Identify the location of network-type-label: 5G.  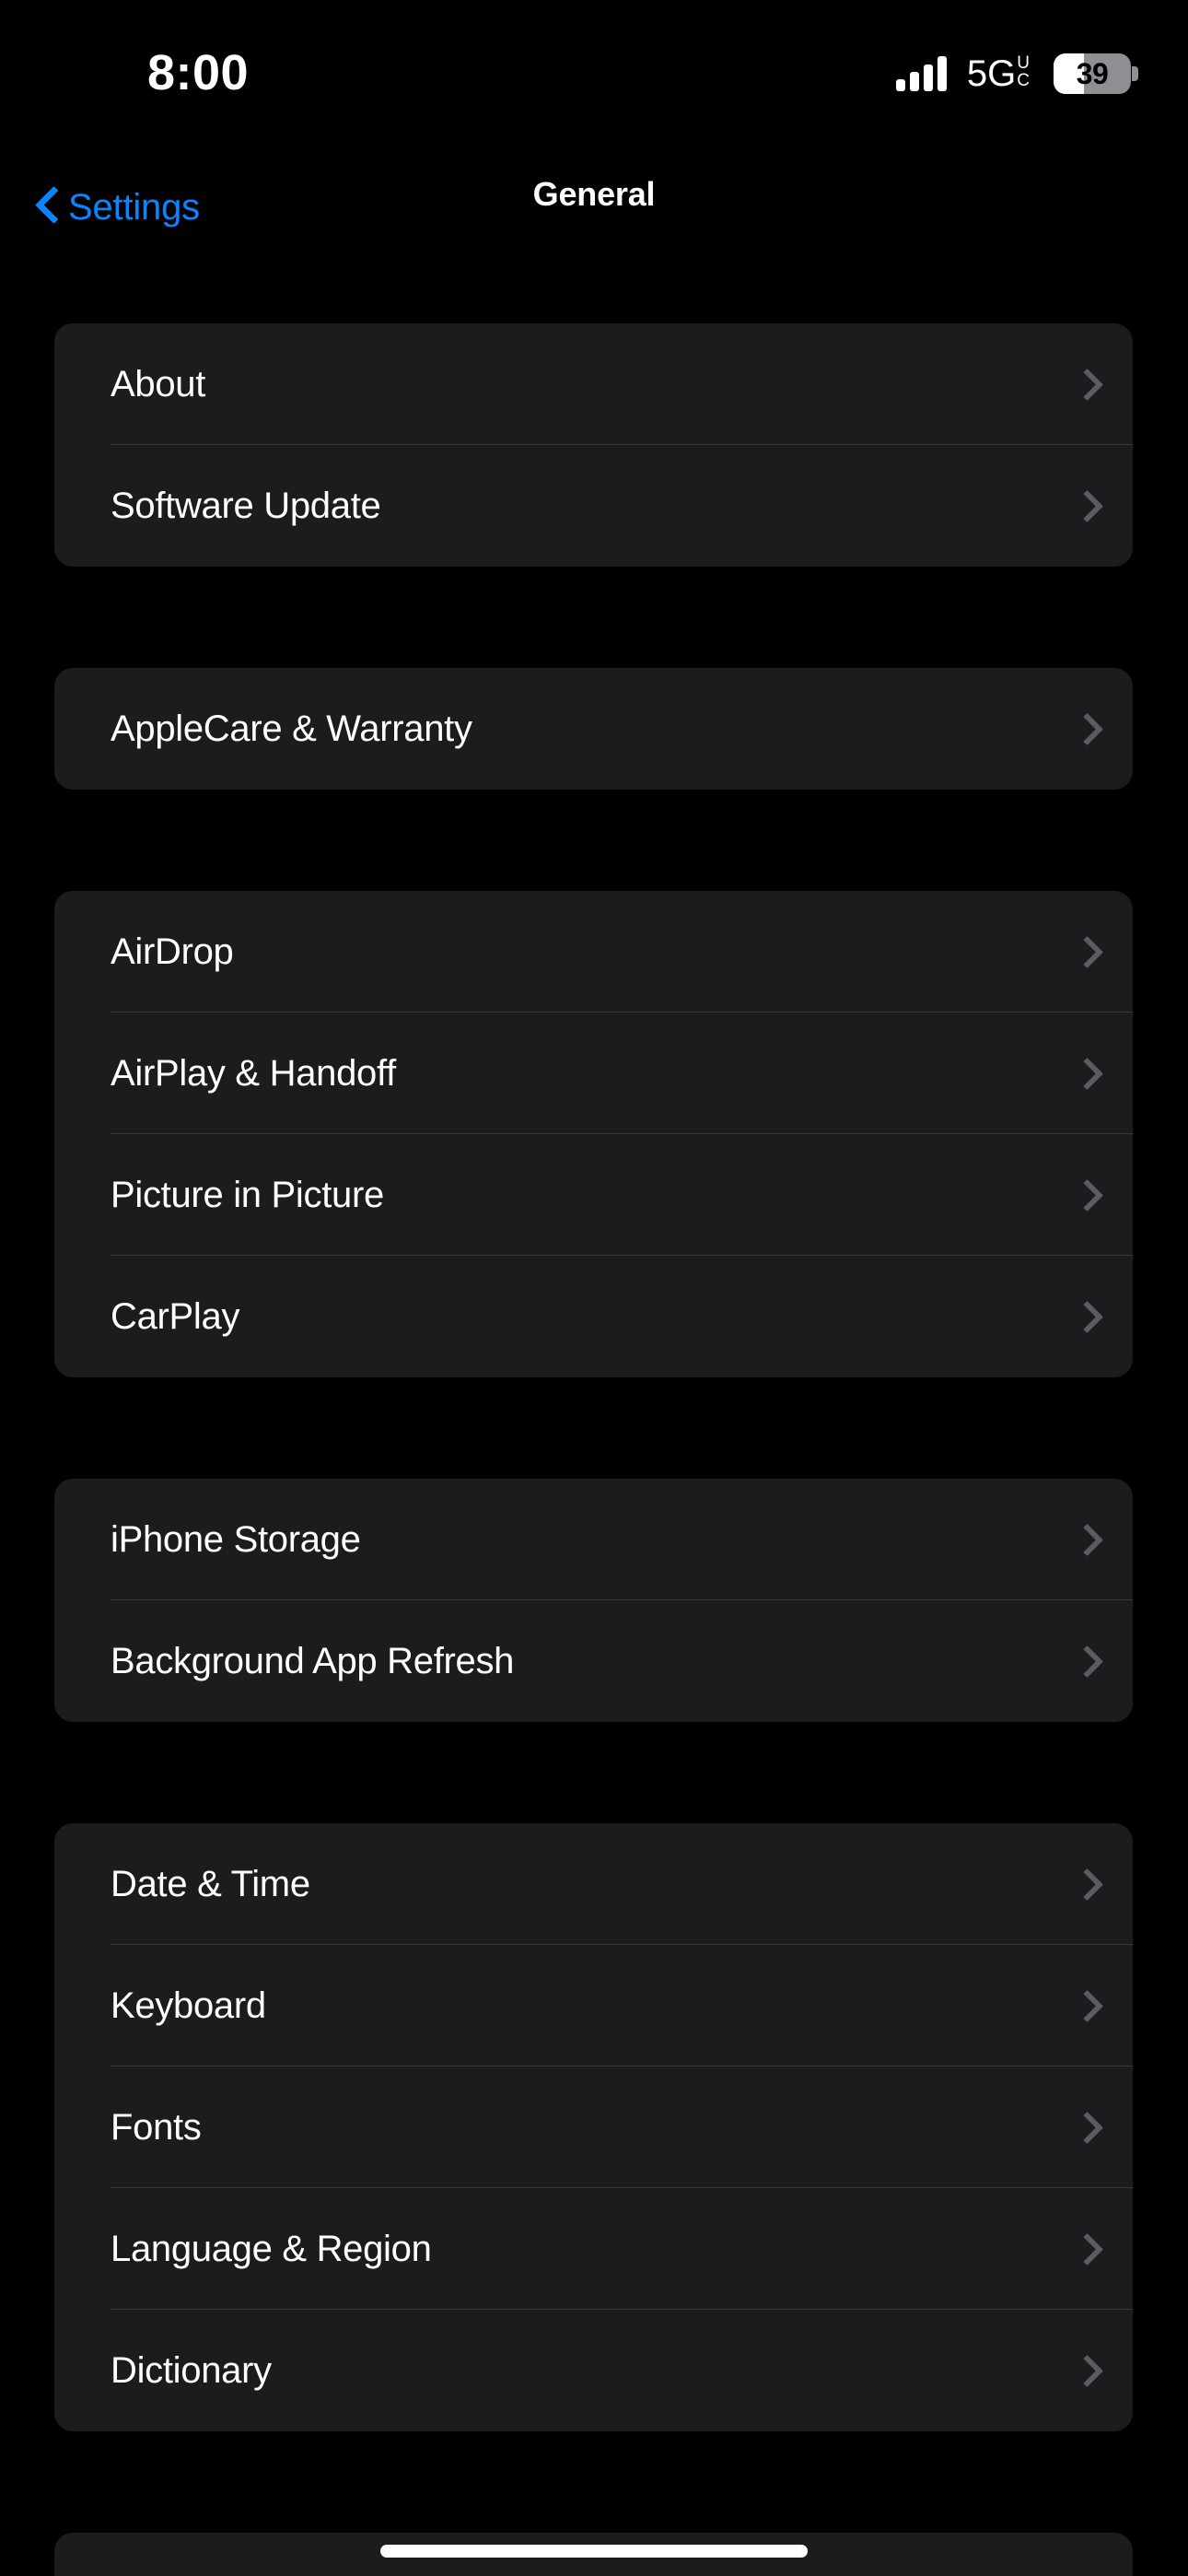
(992, 73).